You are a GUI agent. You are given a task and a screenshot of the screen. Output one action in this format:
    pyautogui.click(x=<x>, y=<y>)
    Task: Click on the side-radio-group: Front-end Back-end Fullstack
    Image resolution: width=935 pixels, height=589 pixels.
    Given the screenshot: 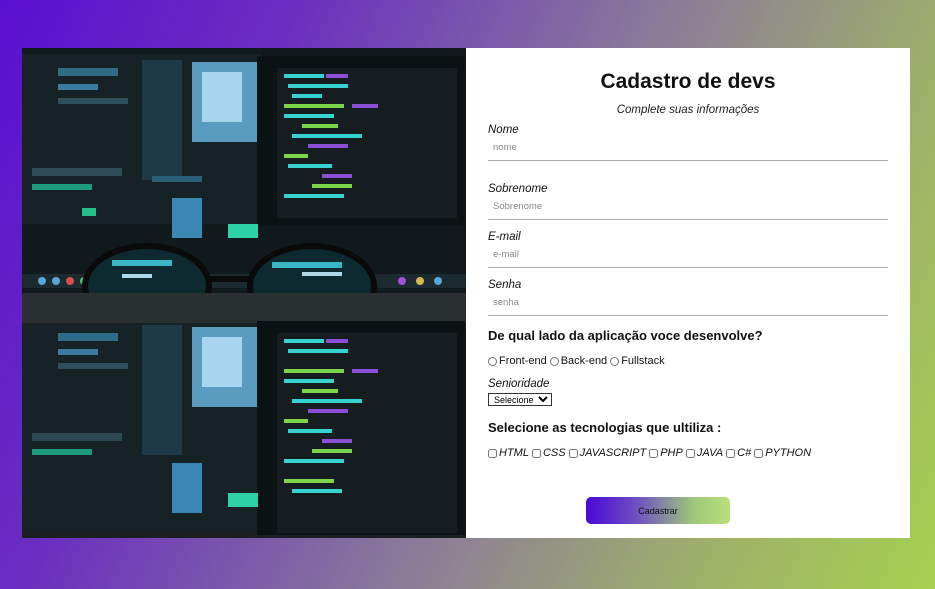 What is the action you would take?
    pyautogui.click(x=688, y=361)
    